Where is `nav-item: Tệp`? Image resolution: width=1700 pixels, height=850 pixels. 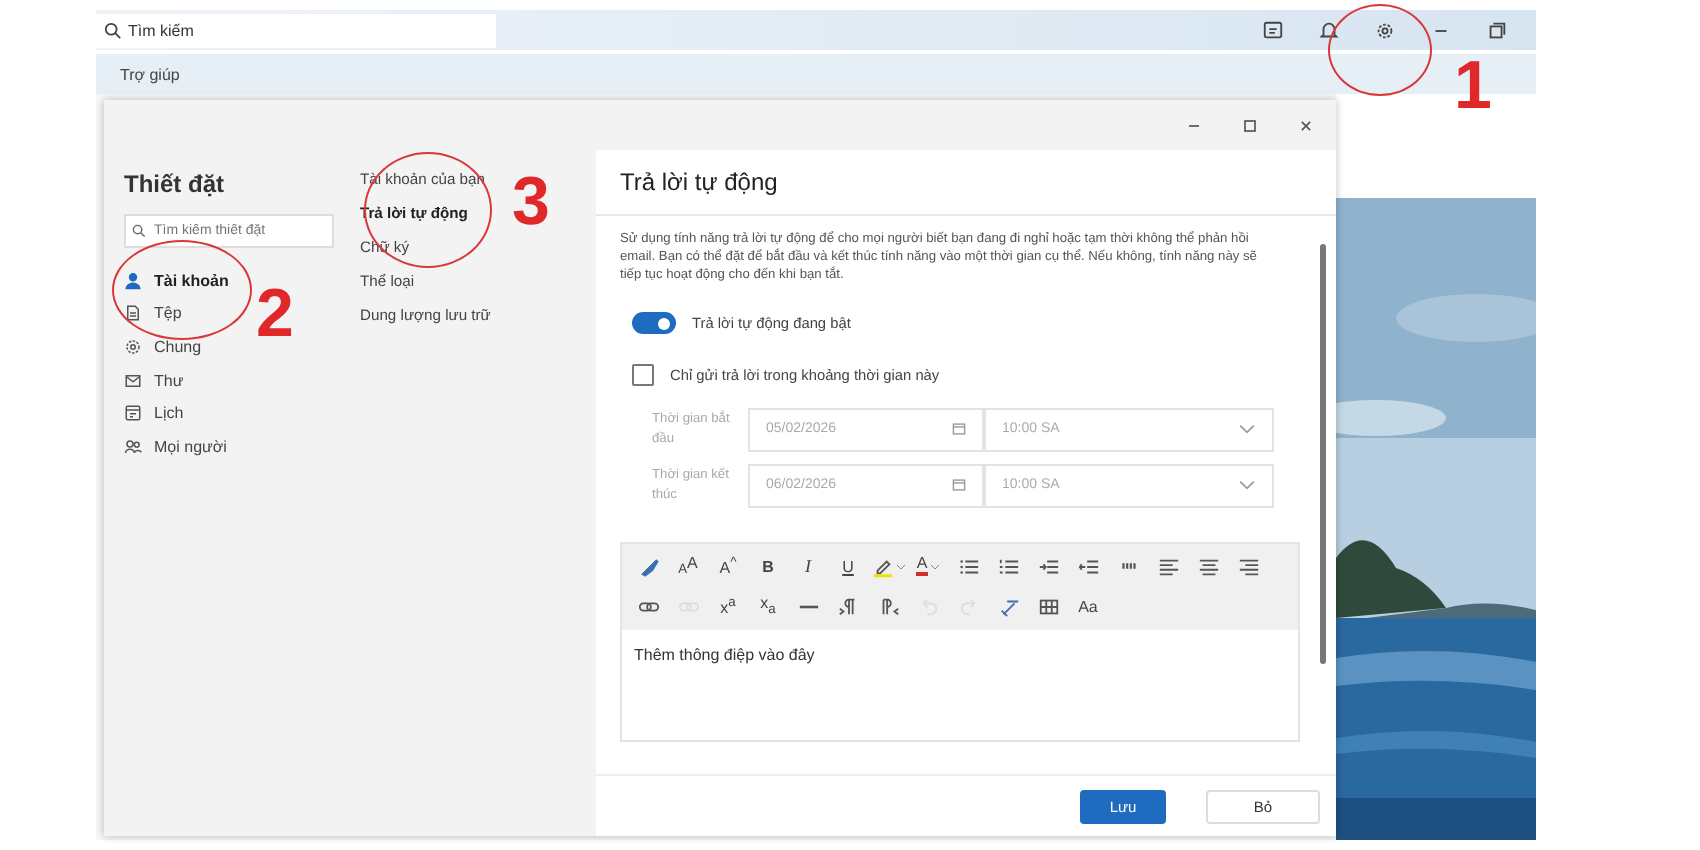
nav-item: Tệp is located at coordinates (153, 314).